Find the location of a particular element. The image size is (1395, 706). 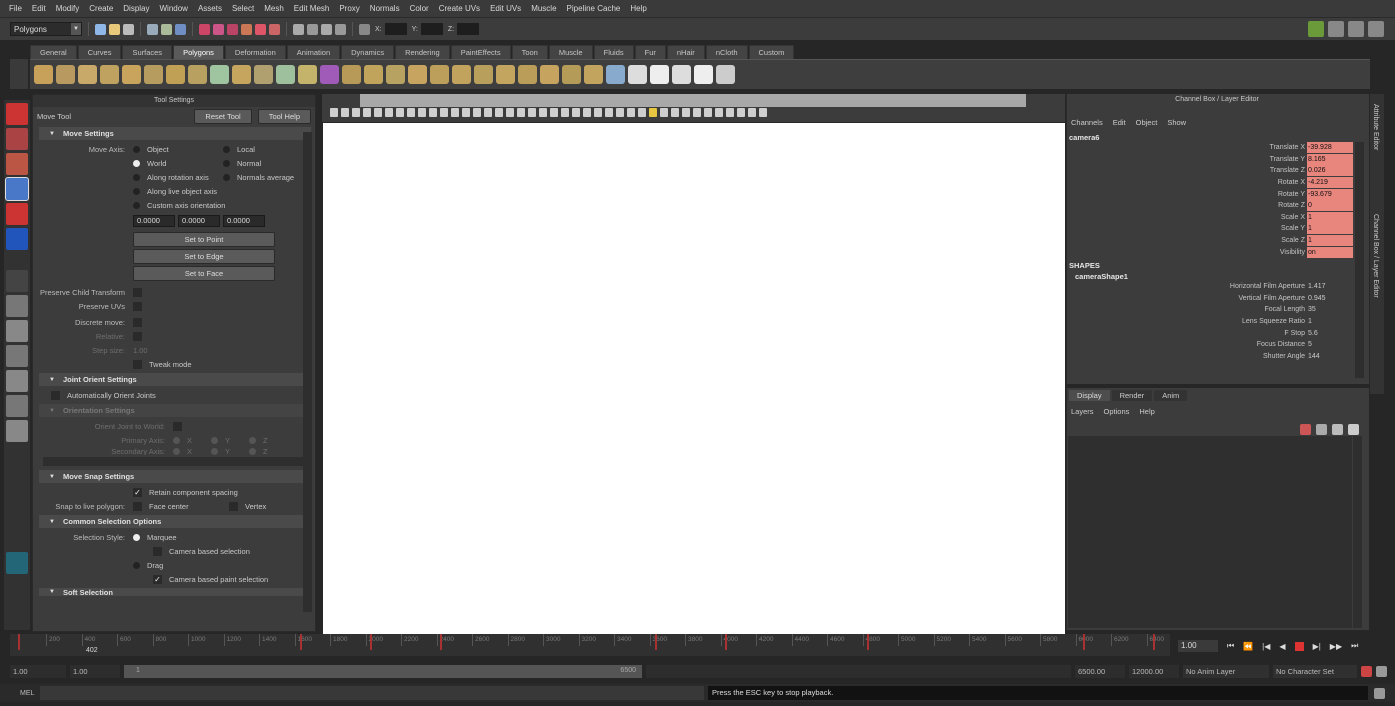

viewport-tool-40-icon is located at coordinates (763, 112).